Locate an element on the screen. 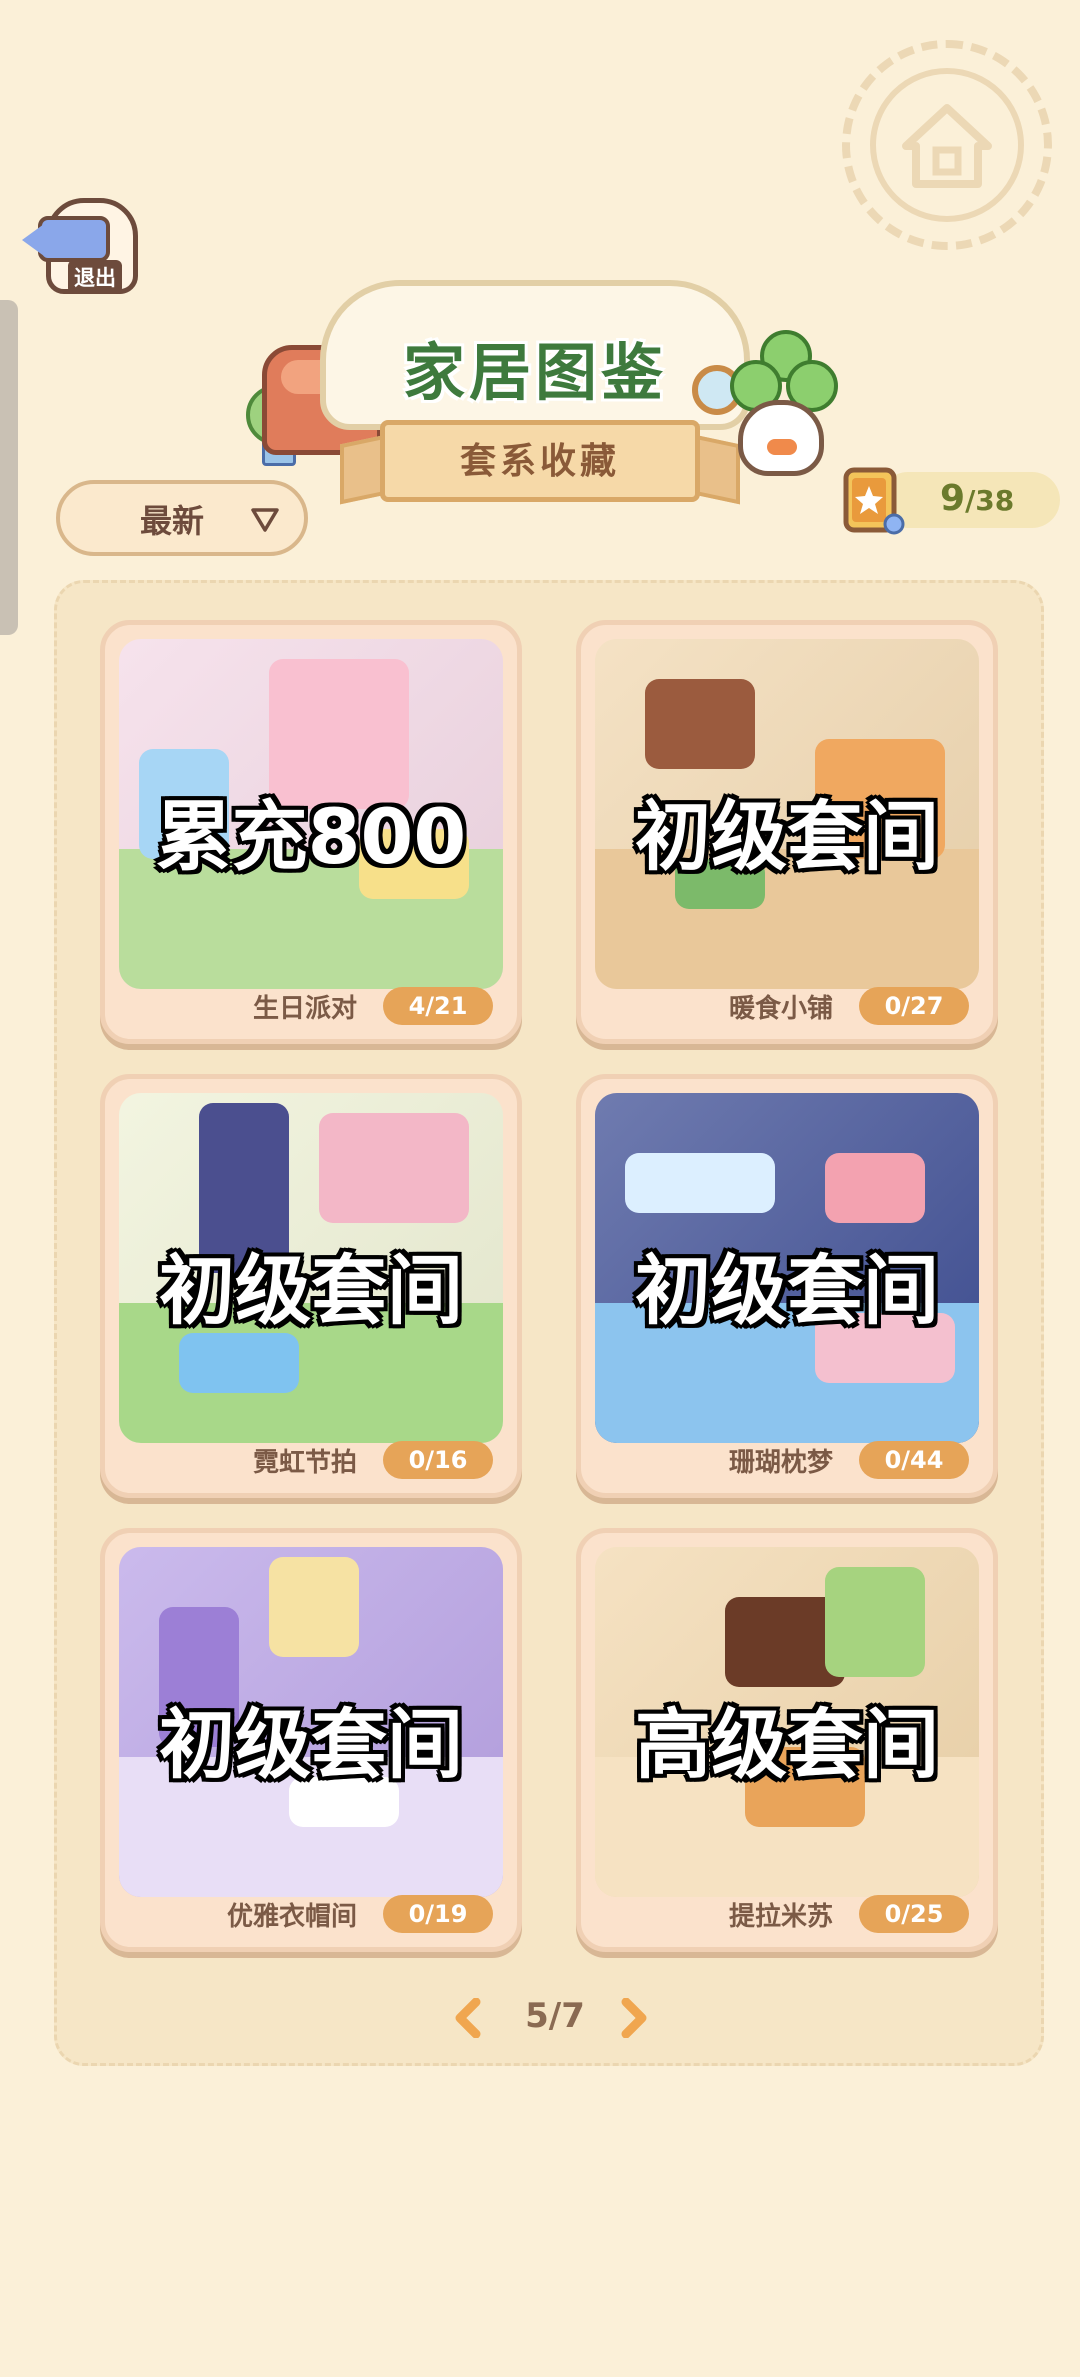 This screenshot has width=1080, height=2377. exit-button: 退出 is located at coordinates (84, 246).